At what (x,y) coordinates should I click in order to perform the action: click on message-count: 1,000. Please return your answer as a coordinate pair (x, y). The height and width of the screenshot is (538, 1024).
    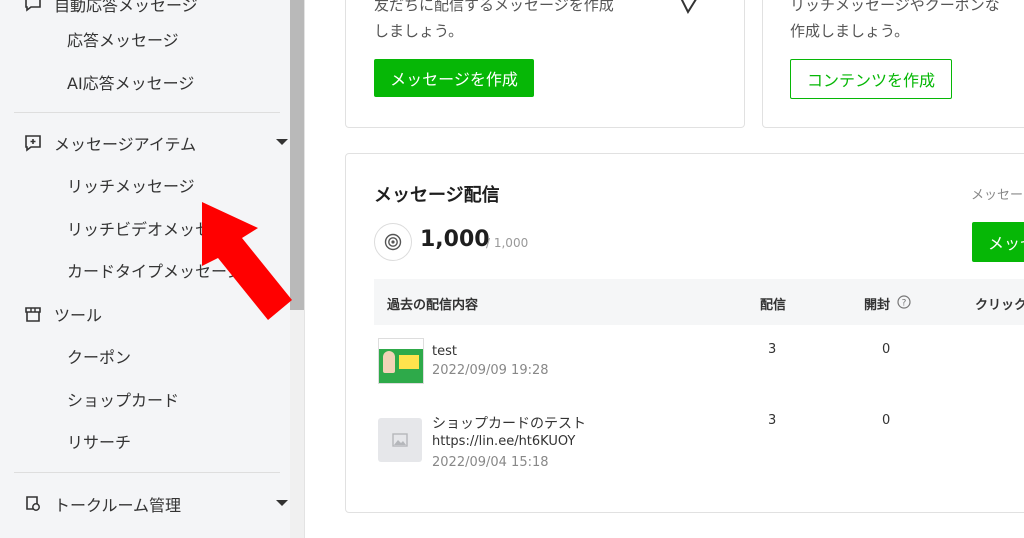
    Looking at the image, I should click on (455, 239).